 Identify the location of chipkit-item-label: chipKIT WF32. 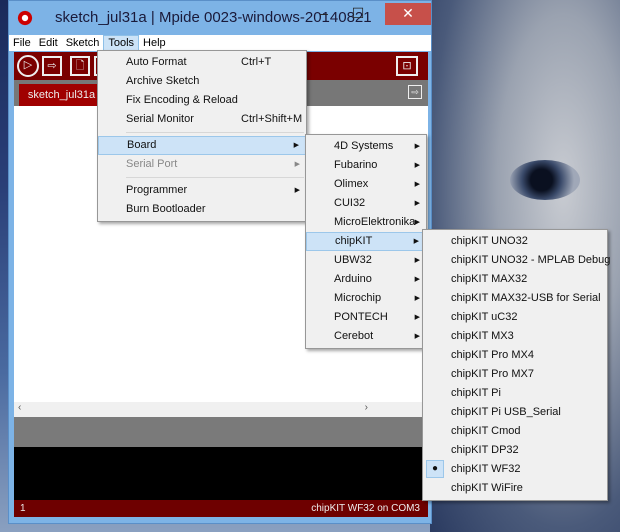
(486, 469).